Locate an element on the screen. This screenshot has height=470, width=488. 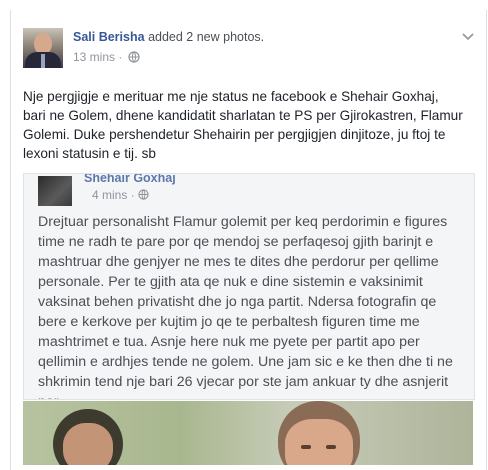
post-header: Sali Berisha added 2 new photos. is located at coordinates (168, 37).